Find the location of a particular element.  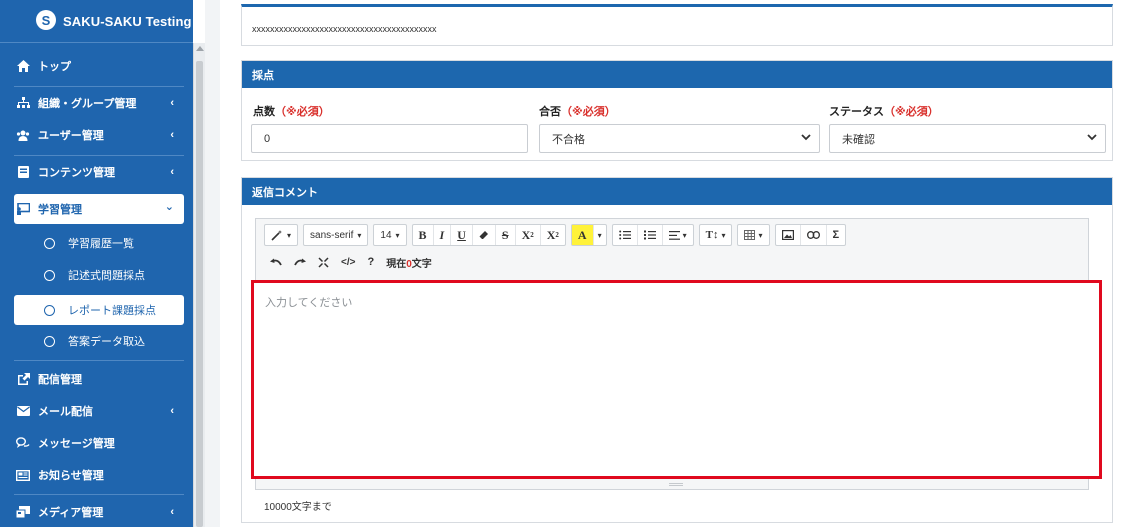

bold-button: B is located at coordinates (423, 235).